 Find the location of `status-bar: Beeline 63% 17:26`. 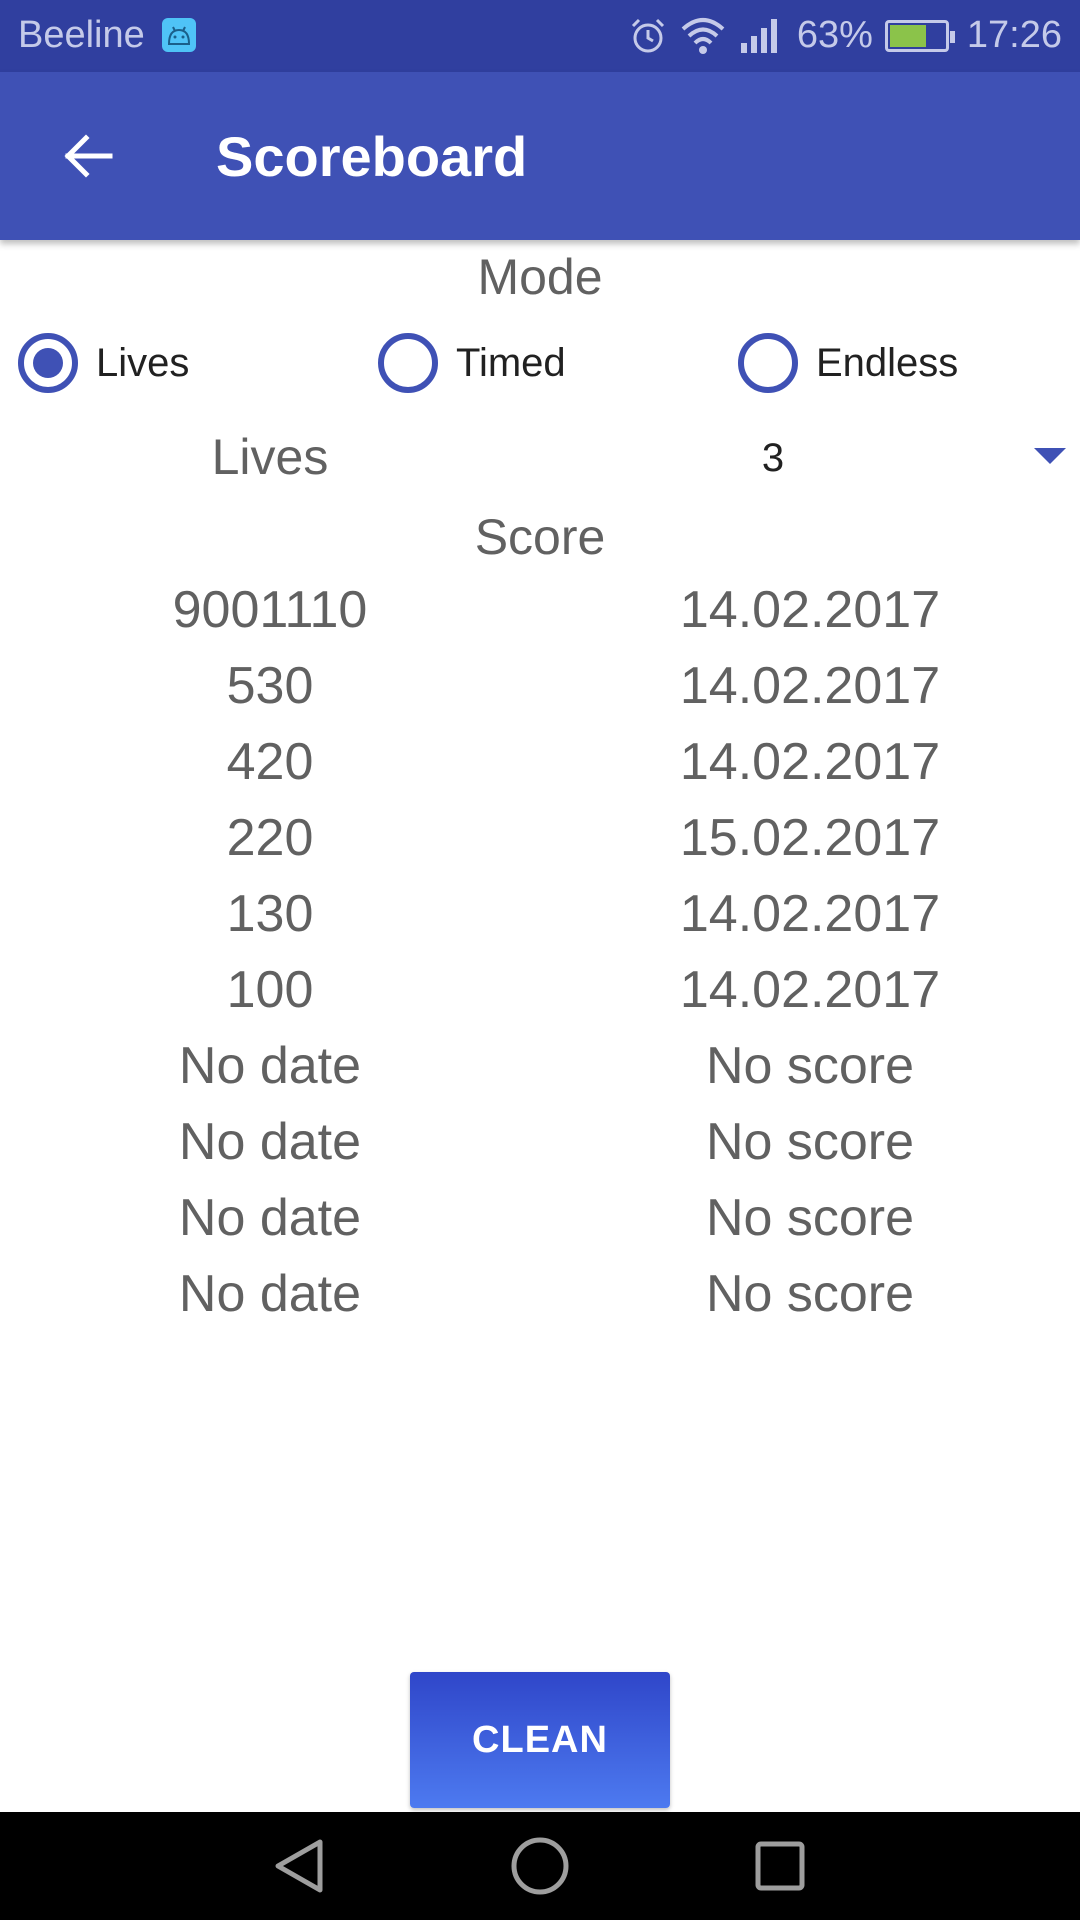

status-bar: Beeline 63% 17:26 is located at coordinates (540, 36).